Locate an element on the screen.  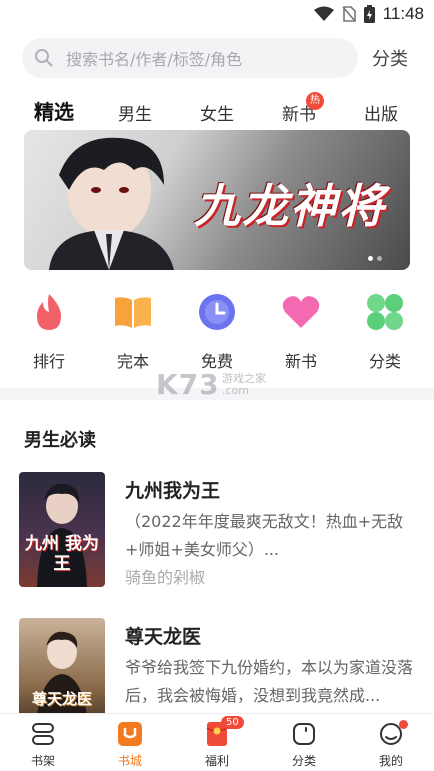
notification-dot is located at coordinates (403, 724).